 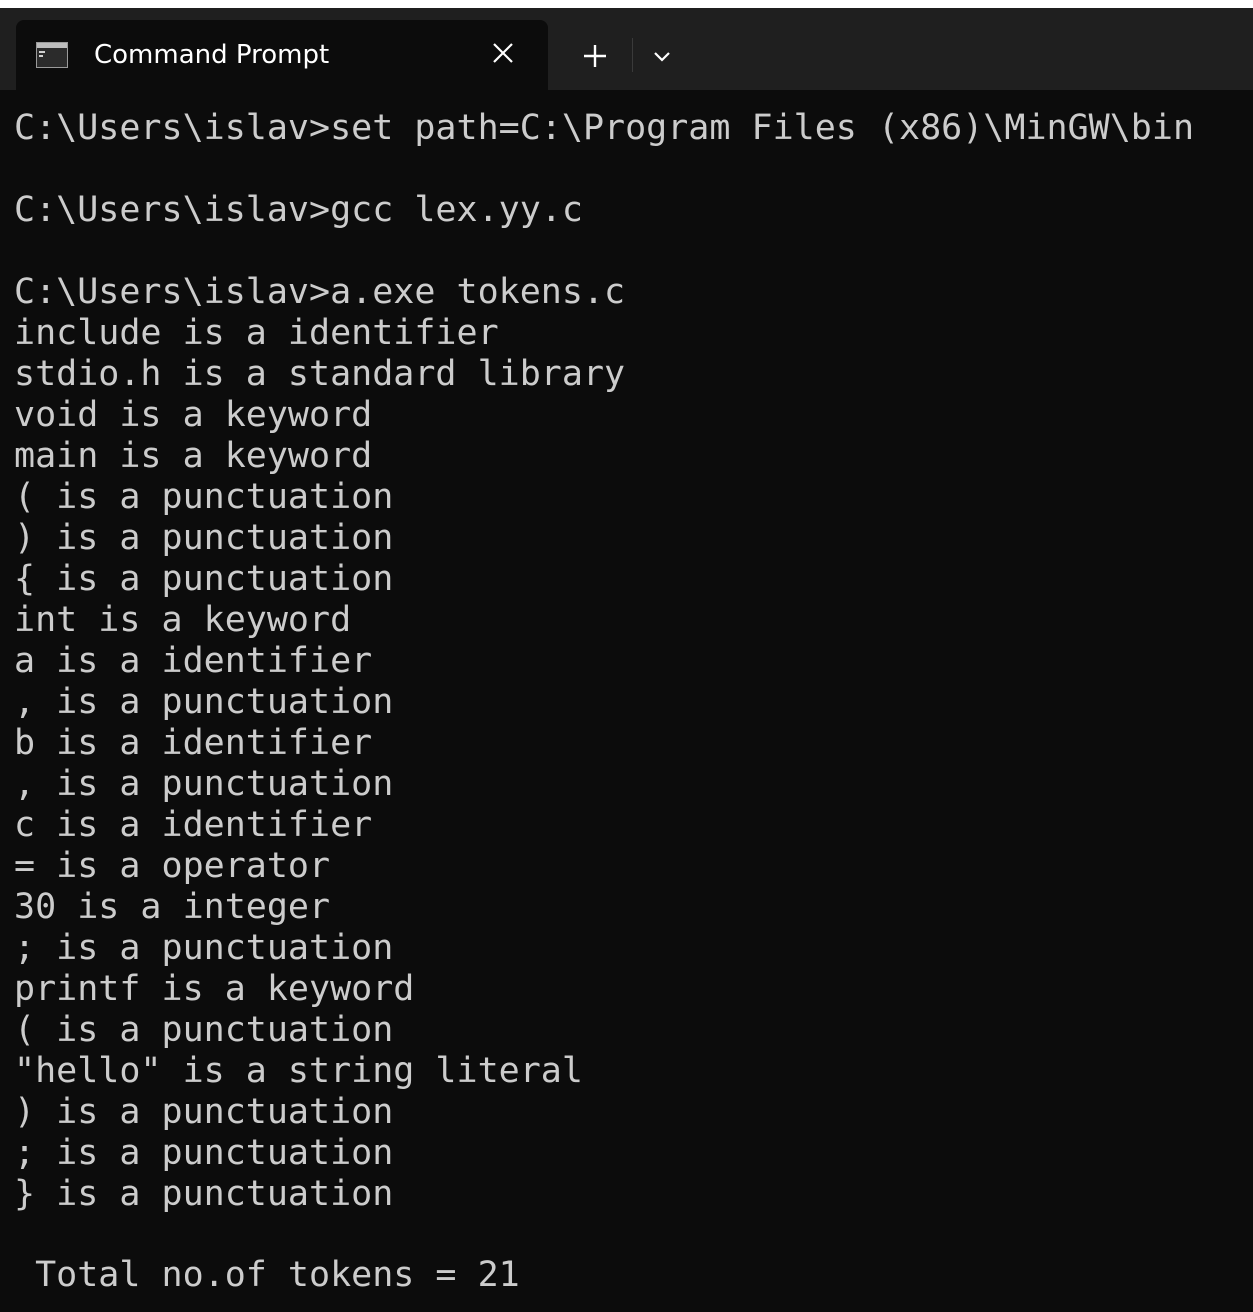 I want to click on console-line: "hello" is a string literal, so click(x=298, y=1071).